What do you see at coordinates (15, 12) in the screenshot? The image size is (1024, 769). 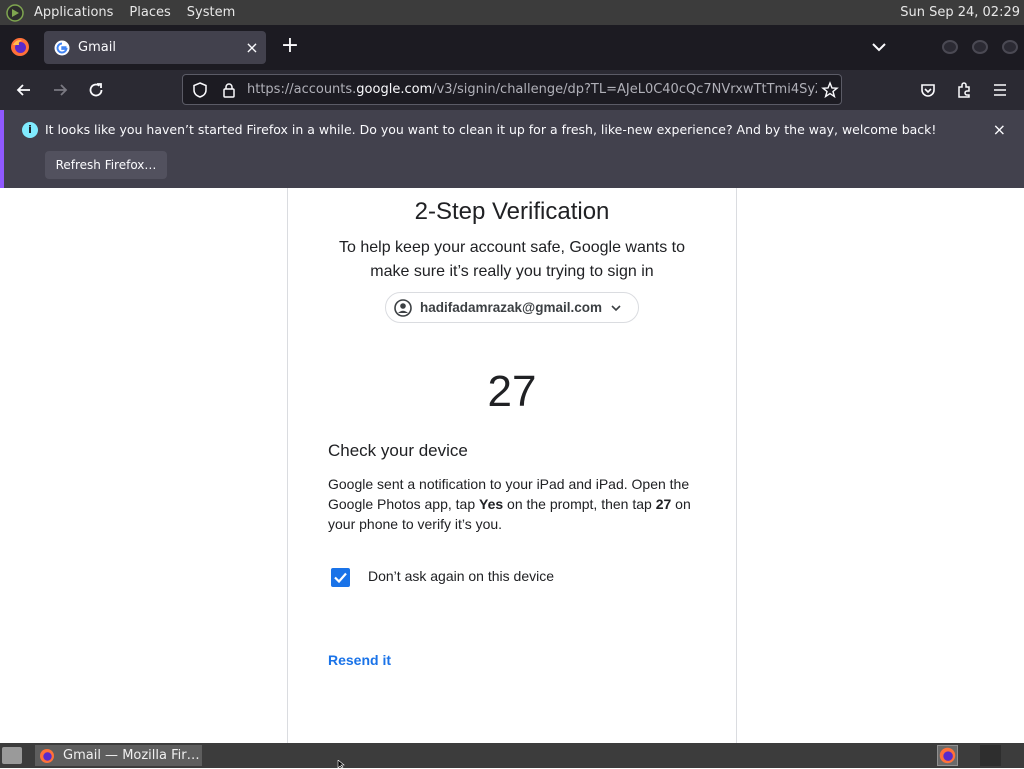 I see `gnome-foot-icon` at bounding box center [15, 12].